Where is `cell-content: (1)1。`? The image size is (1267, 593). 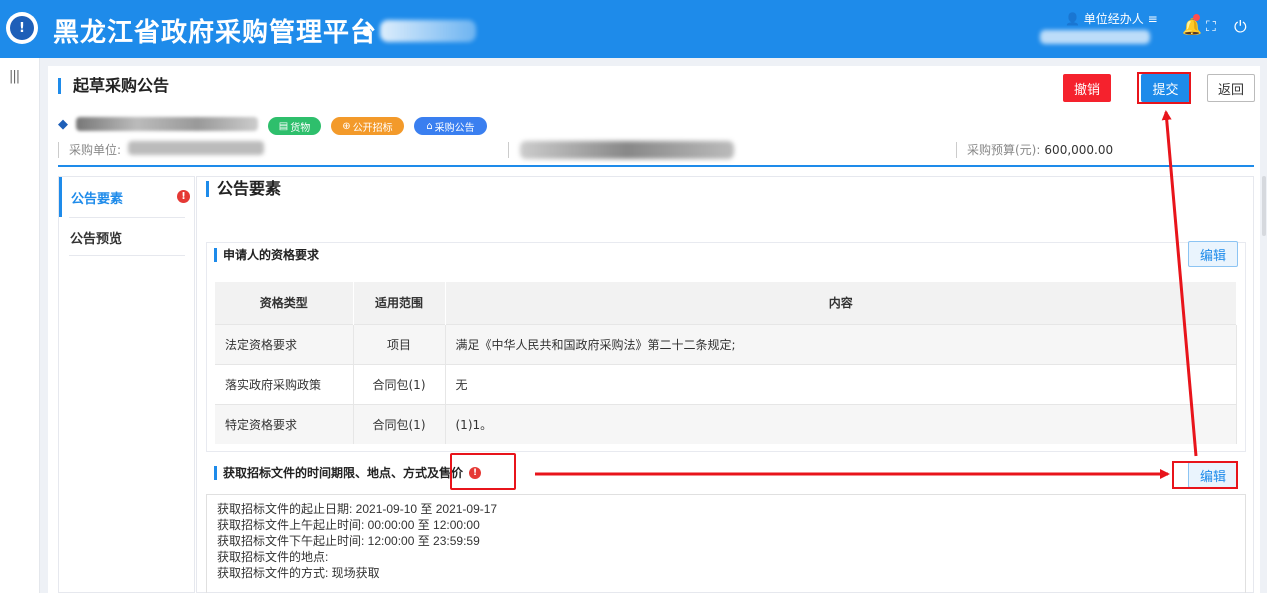
cell-content: (1)1。 is located at coordinates (841, 423).